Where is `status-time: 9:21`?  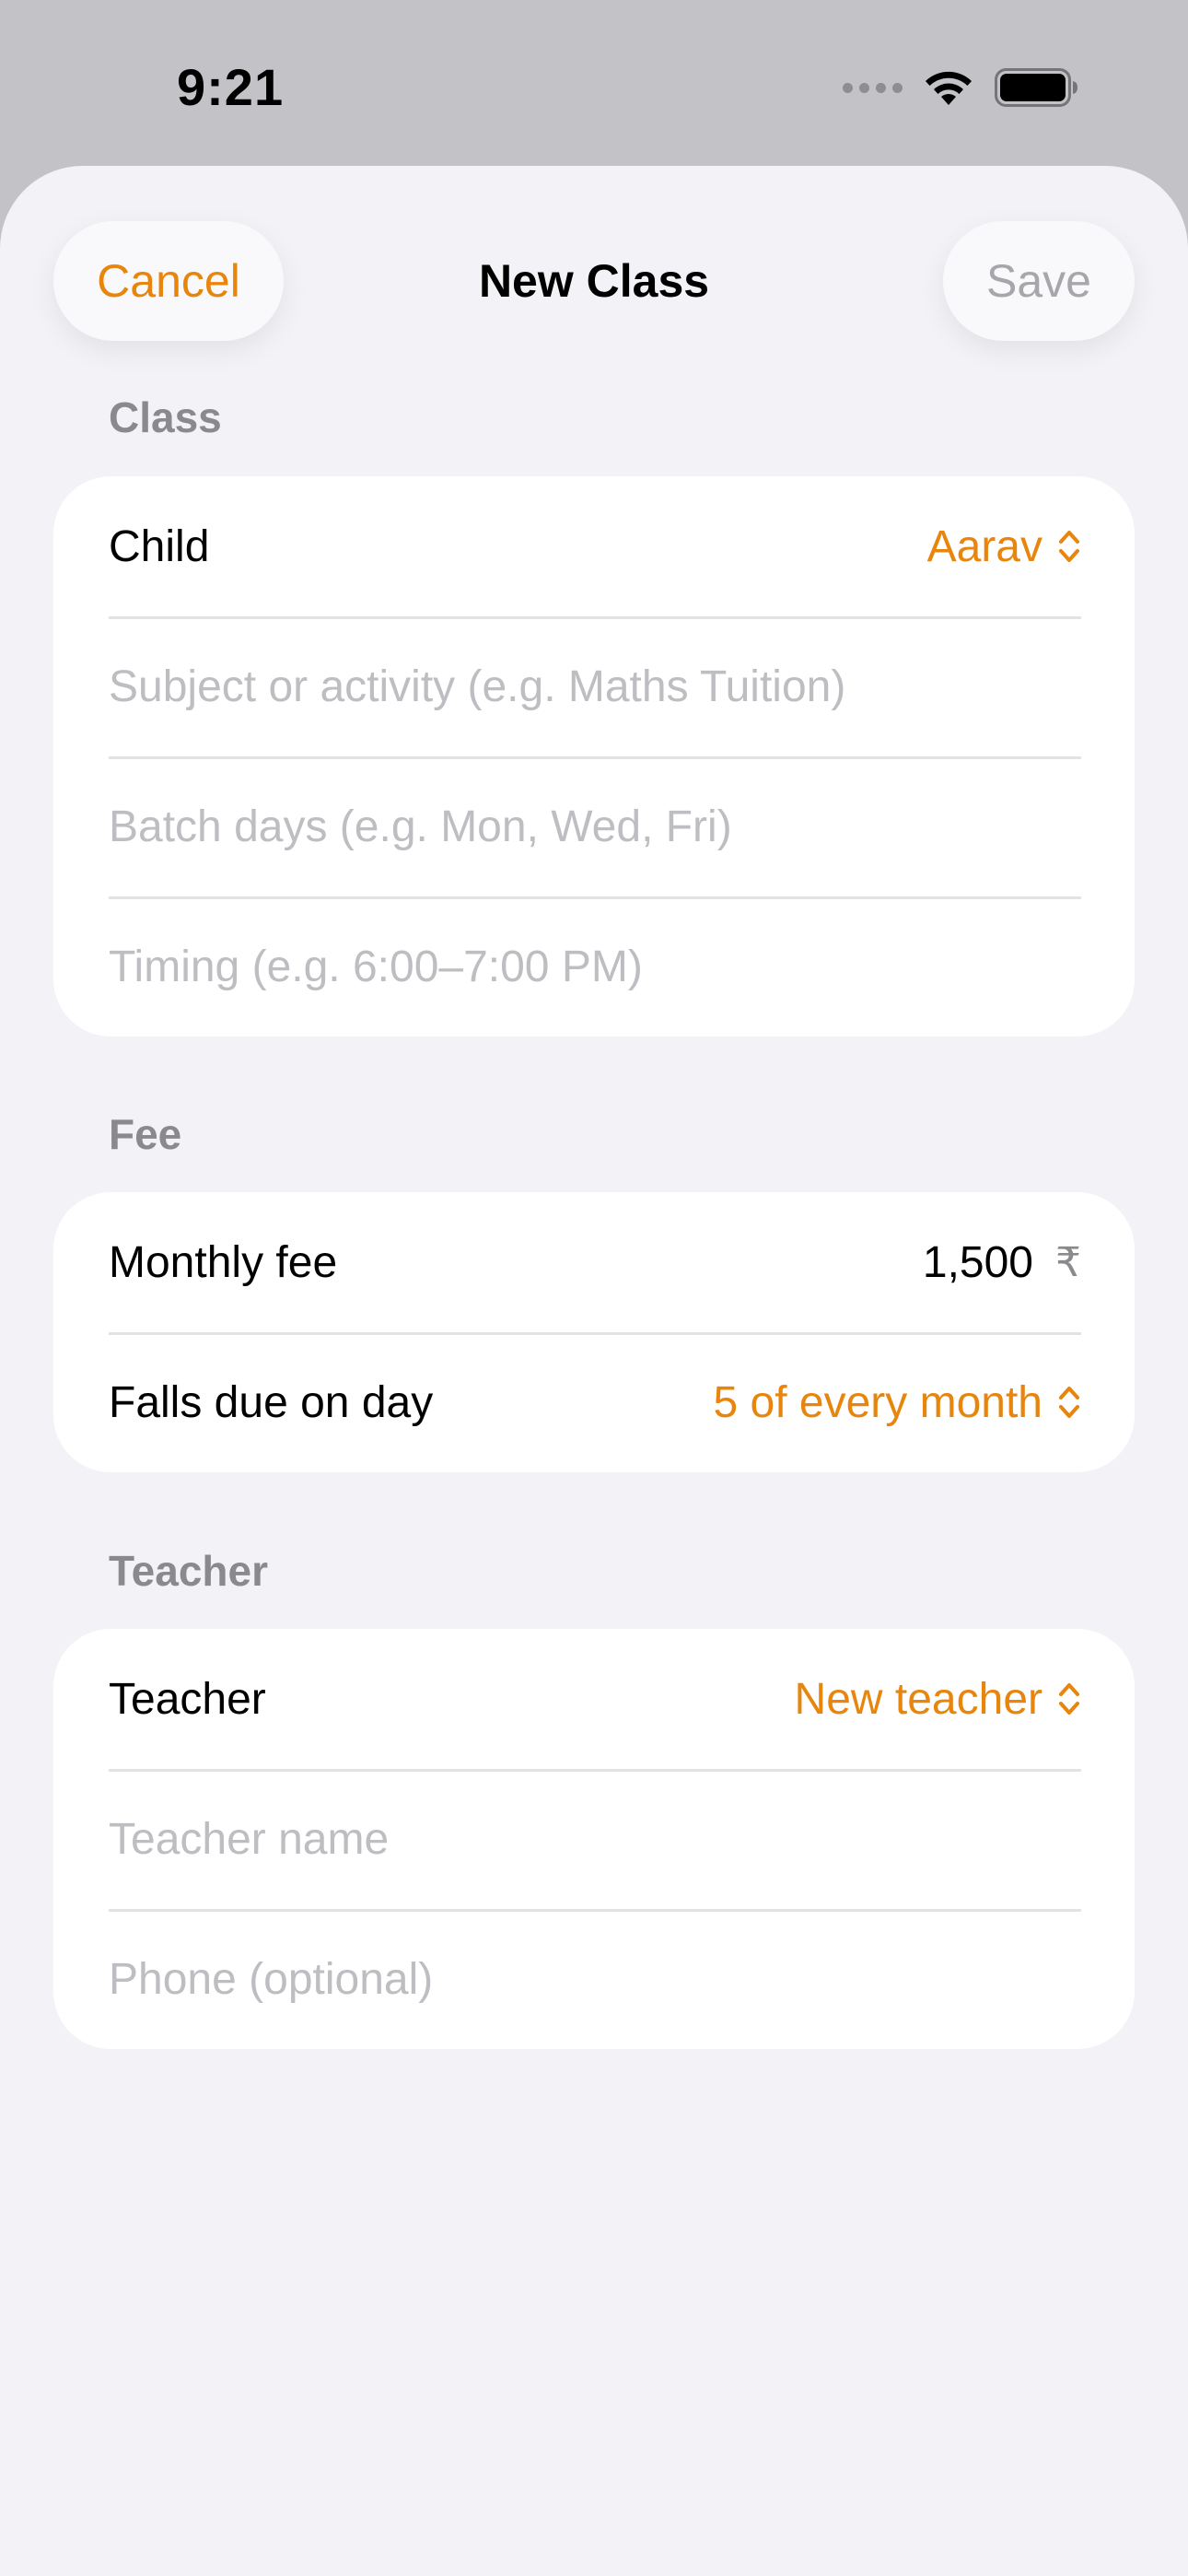 status-time: 9:21 is located at coordinates (231, 87).